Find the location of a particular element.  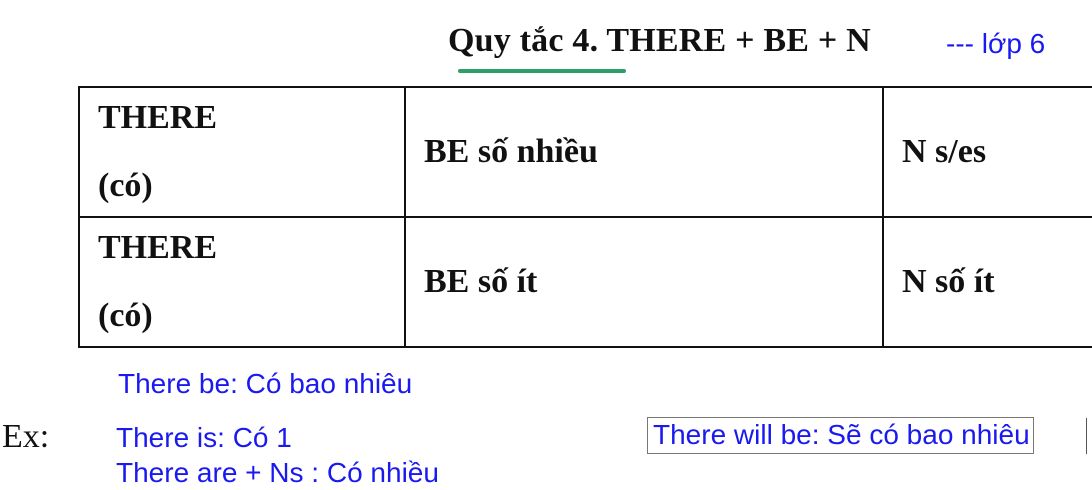

there-will-be-textbox: There will be: Sẽ có bao nhiêu is located at coordinates (840, 435).